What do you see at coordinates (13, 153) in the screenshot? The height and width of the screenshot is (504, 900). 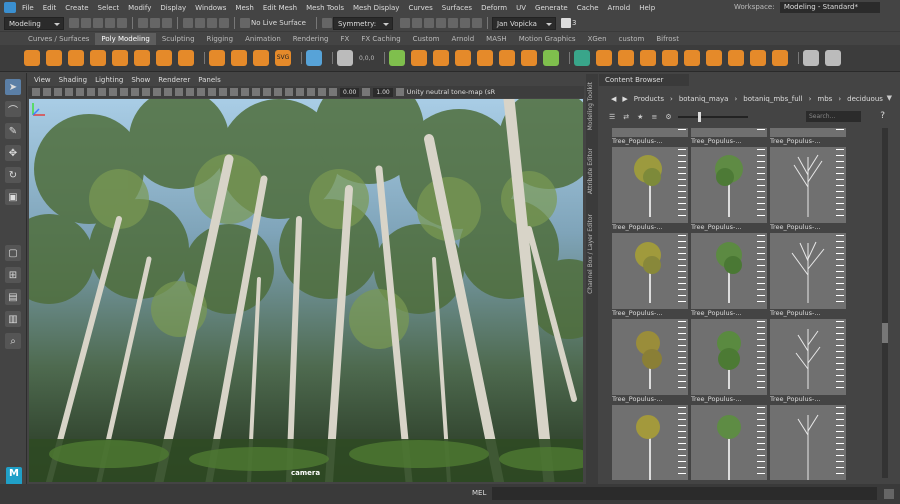 I see `move-tool-icon: ✥` at bounding box center [13, 153].